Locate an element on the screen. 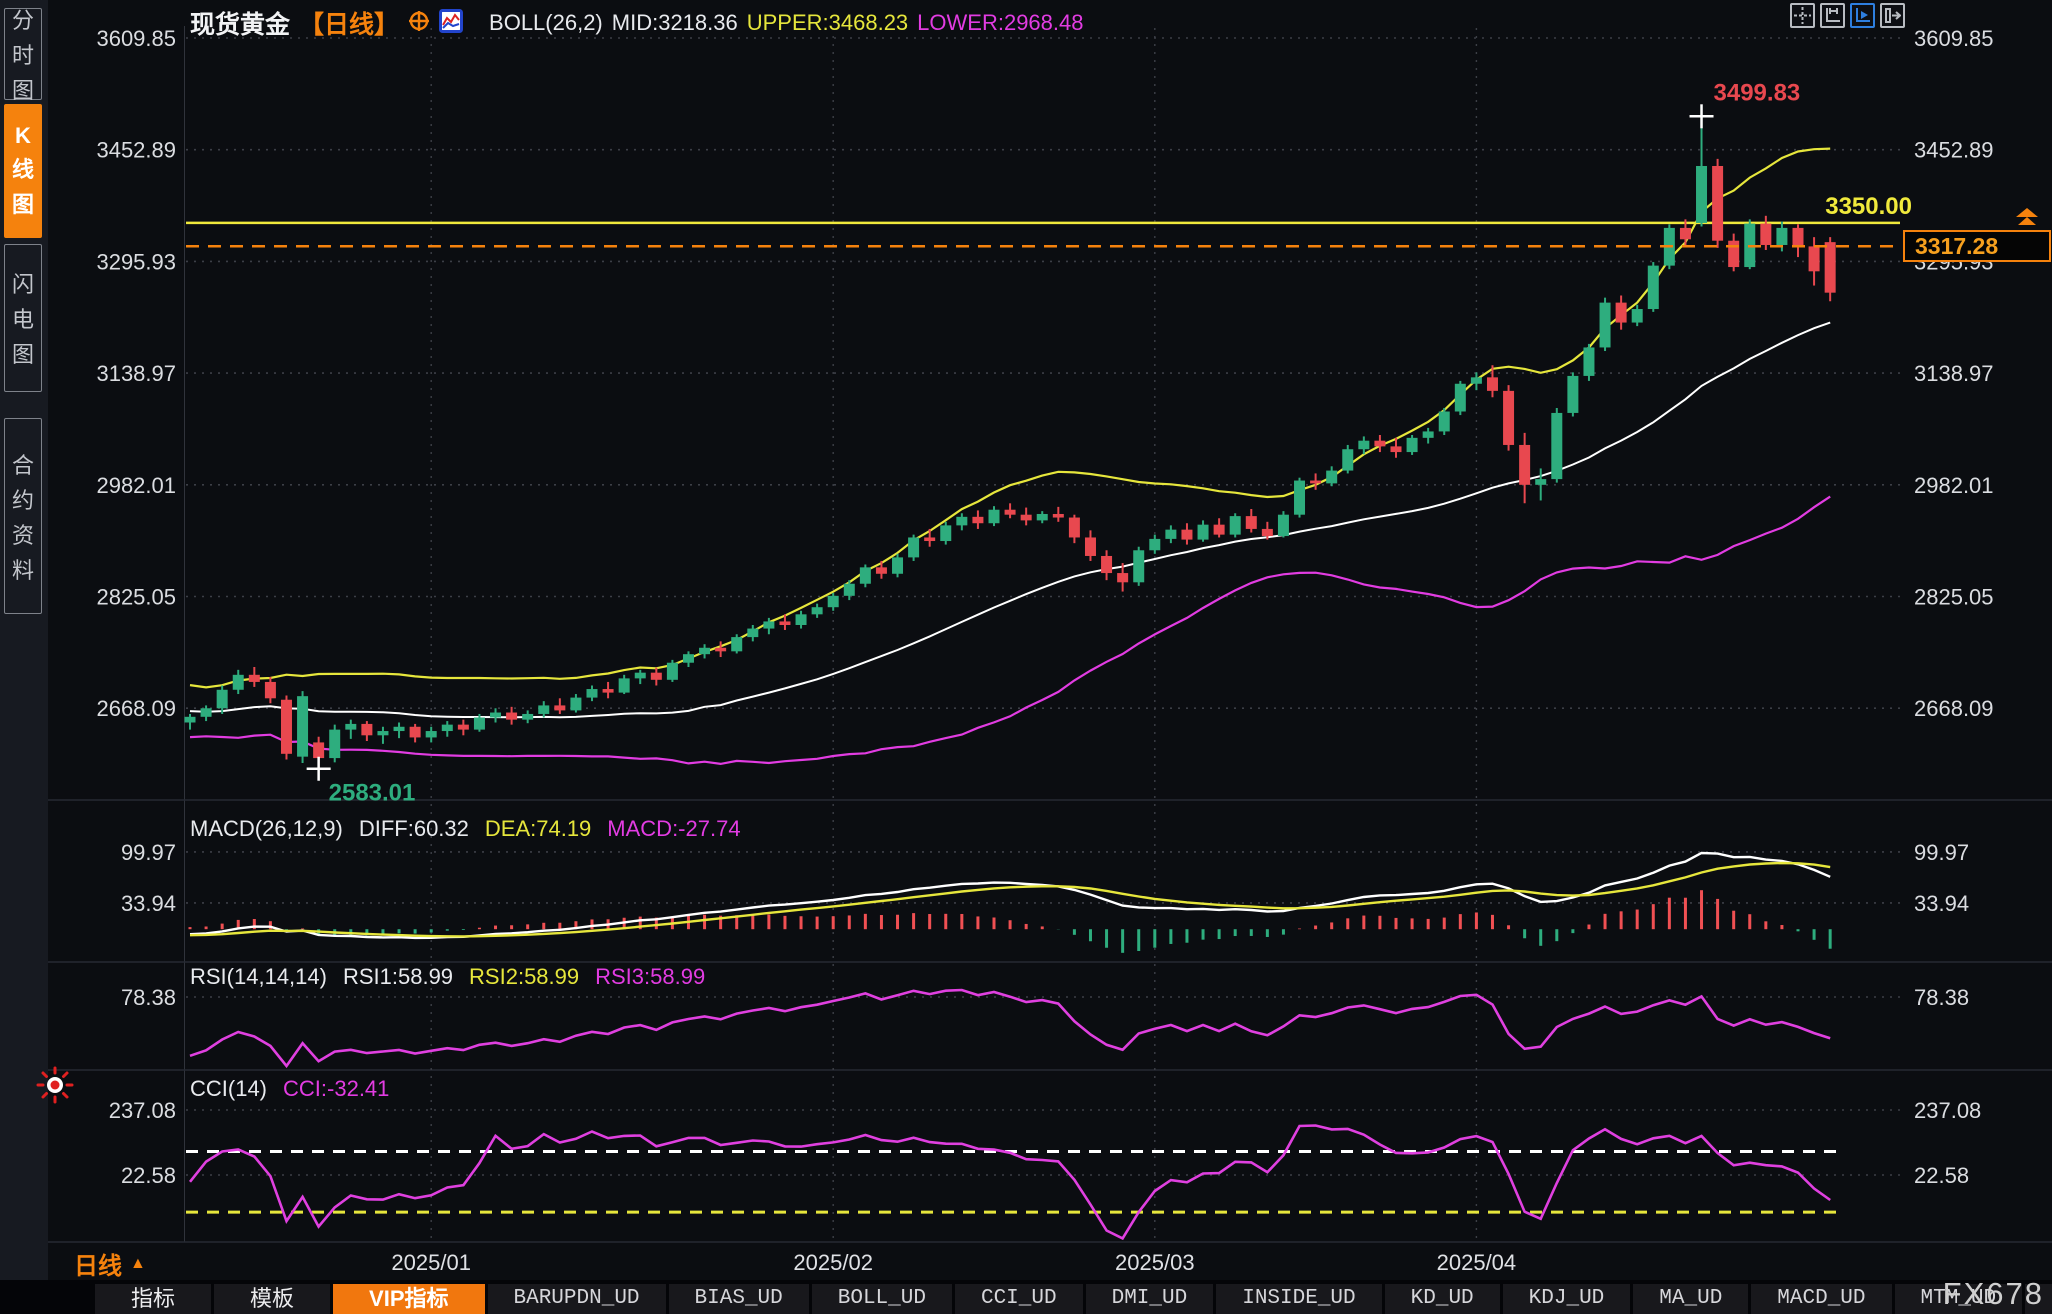  cci-label-row: CCI(14) CCI:-32.41 is located at coordinates (289, 1089).